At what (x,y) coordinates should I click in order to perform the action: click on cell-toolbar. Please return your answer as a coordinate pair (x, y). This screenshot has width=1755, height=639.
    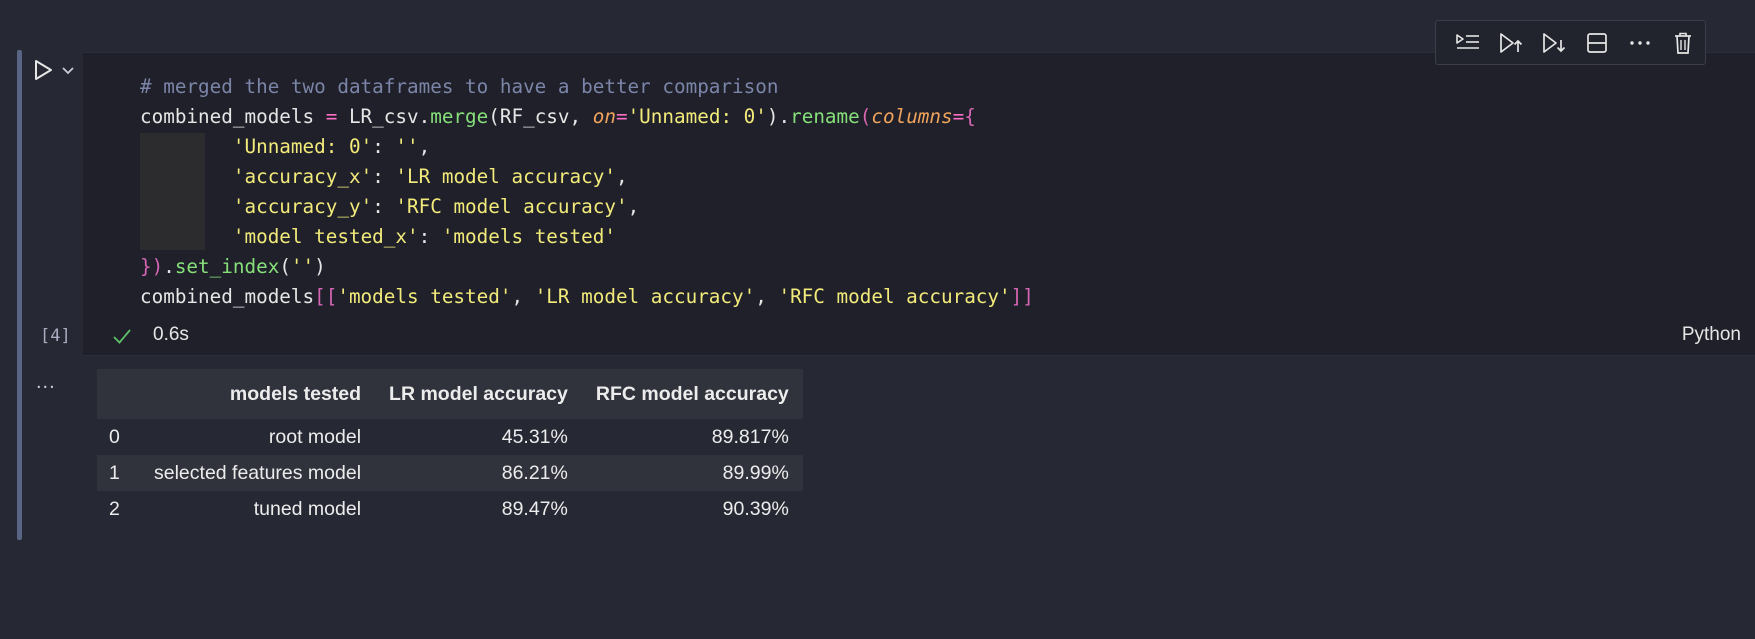
    Looking at the image, I should click on (1570, 42).